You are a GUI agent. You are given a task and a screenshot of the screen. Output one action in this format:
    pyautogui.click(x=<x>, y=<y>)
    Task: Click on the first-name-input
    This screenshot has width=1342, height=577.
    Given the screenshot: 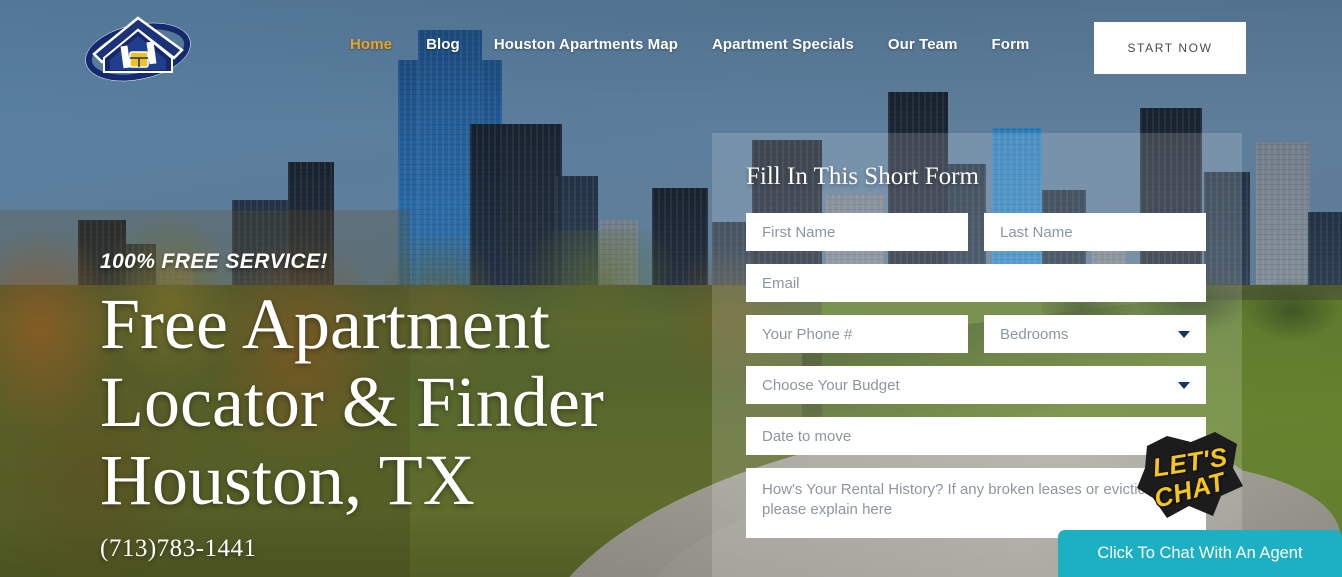 What is the action you would take?
    pyautogui.click(x=857, y=232)
    